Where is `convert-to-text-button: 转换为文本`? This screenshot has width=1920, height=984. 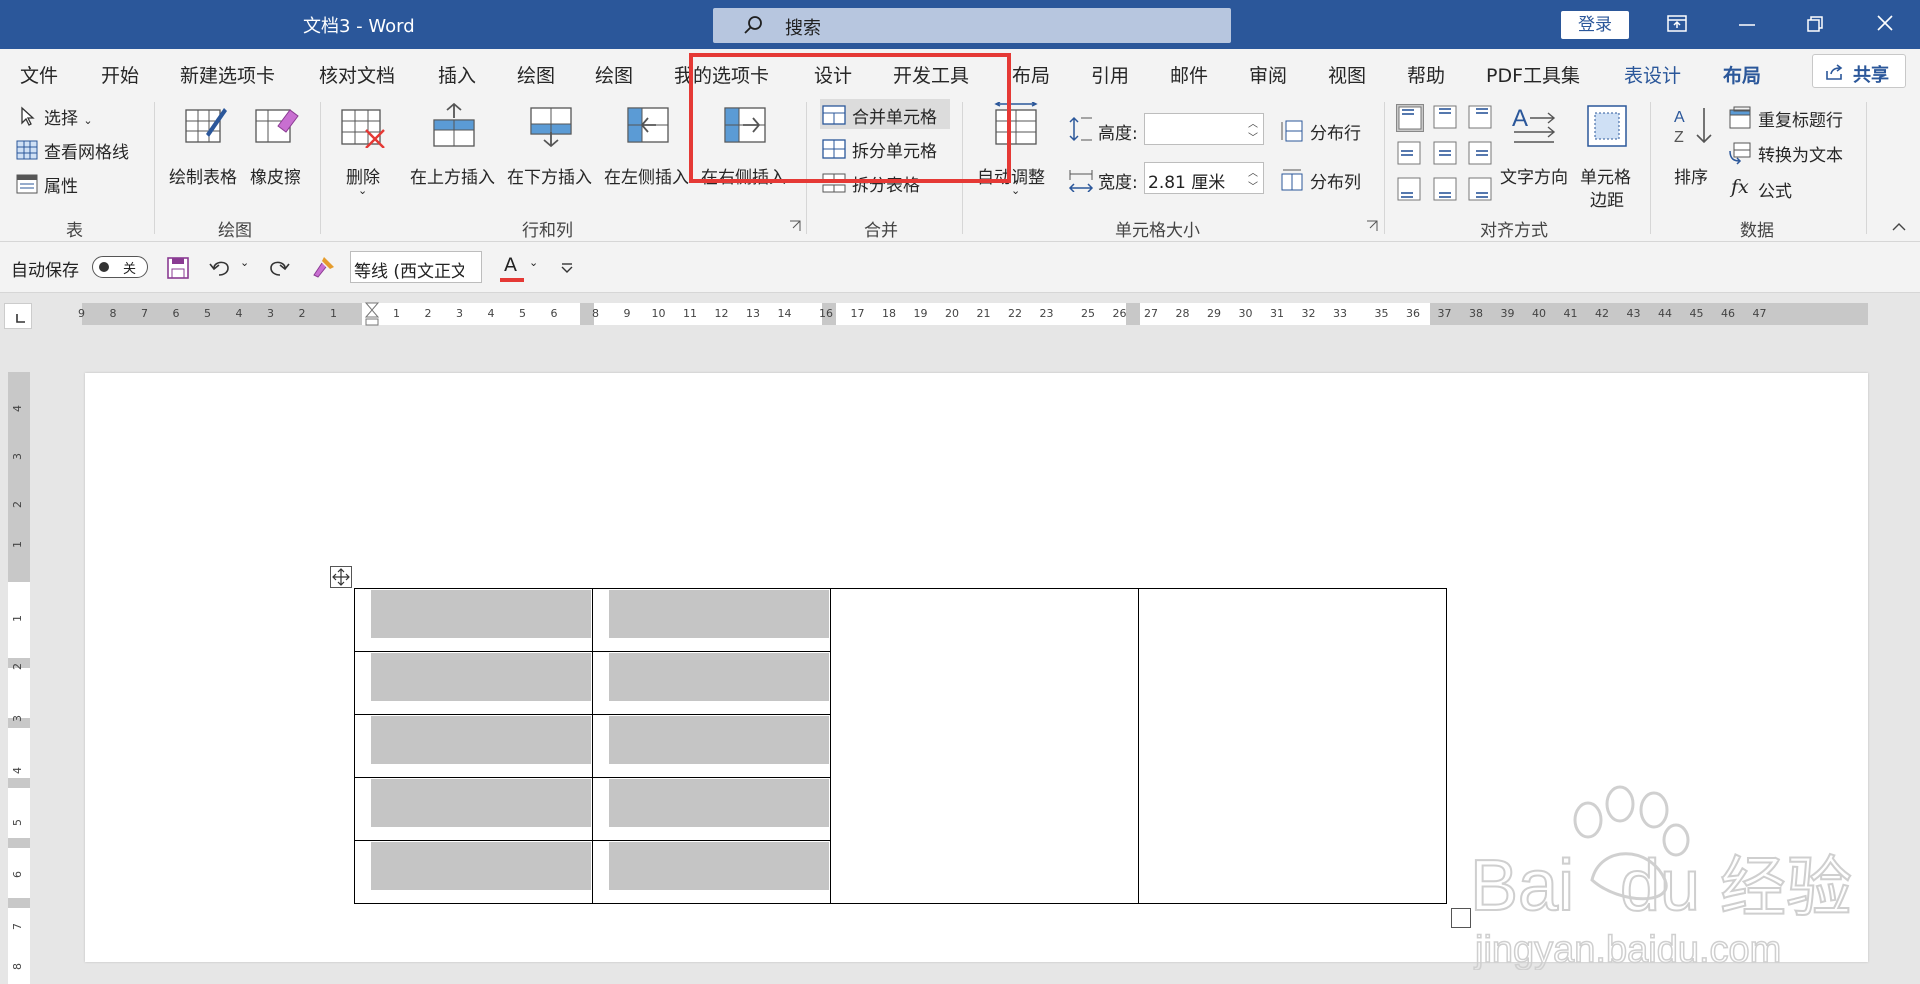
convert-to-text-button: 转换为文本 is located at coordinates (1785, 153).